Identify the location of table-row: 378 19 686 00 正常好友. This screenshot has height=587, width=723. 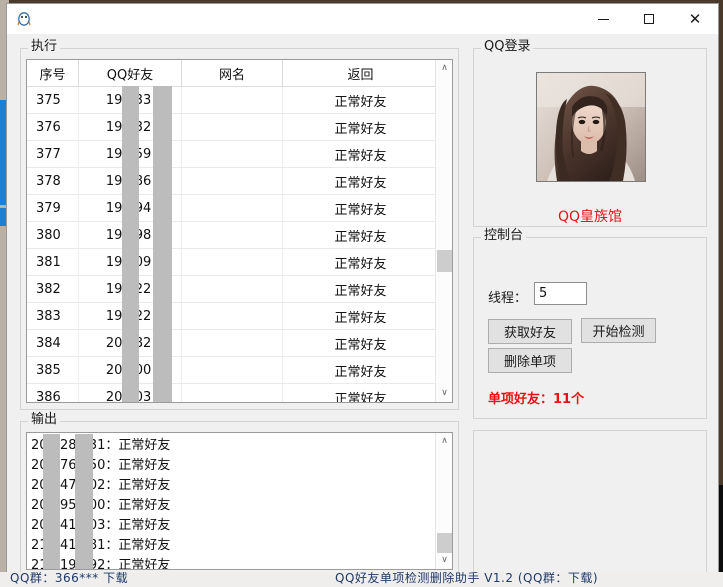
(239, 181).